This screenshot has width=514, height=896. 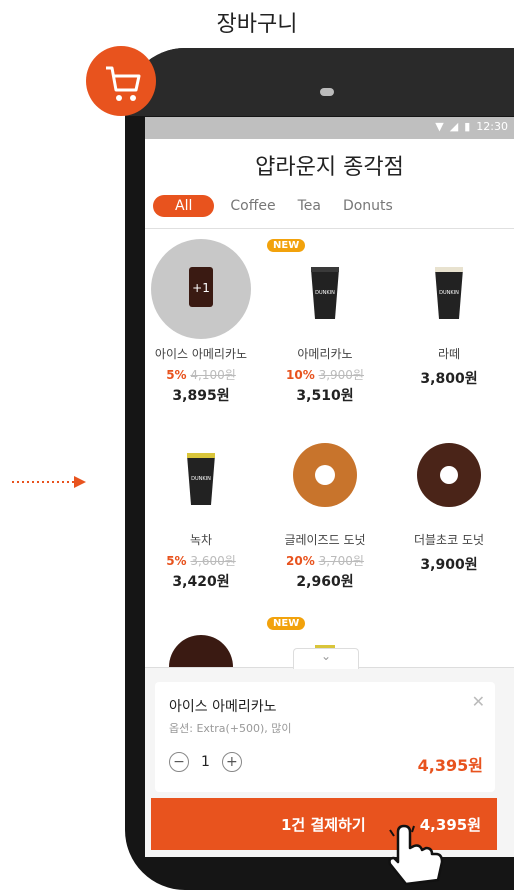 What do you see at coordinates (341, 561) in the screenshot?
I see `original-price: 3,700원` at bounding box center [341, 561].